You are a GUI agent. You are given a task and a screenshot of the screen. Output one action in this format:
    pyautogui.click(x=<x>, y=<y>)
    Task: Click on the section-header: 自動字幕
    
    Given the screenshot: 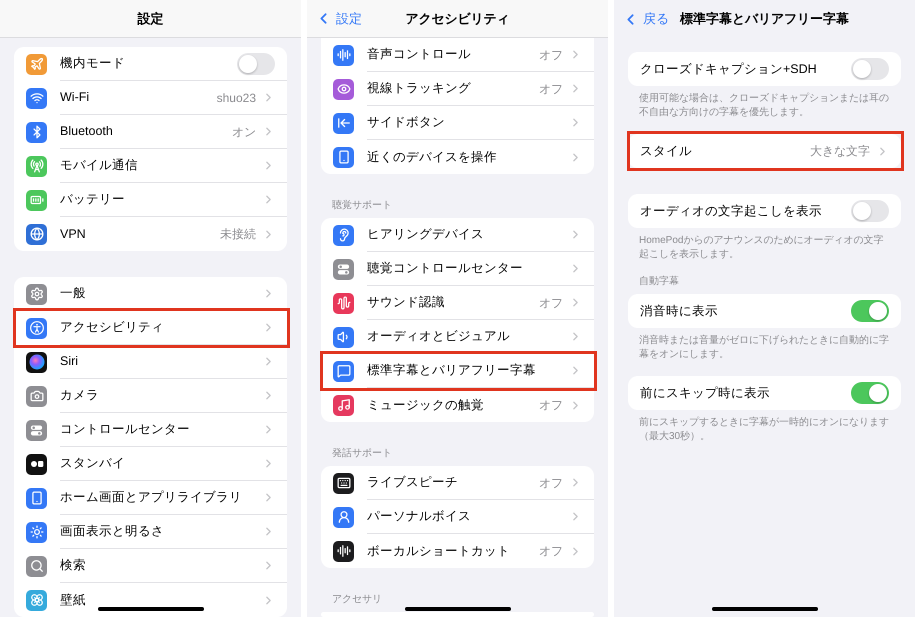 What is the action you would take?
    pyautogui.click(x=659, y=282)
    